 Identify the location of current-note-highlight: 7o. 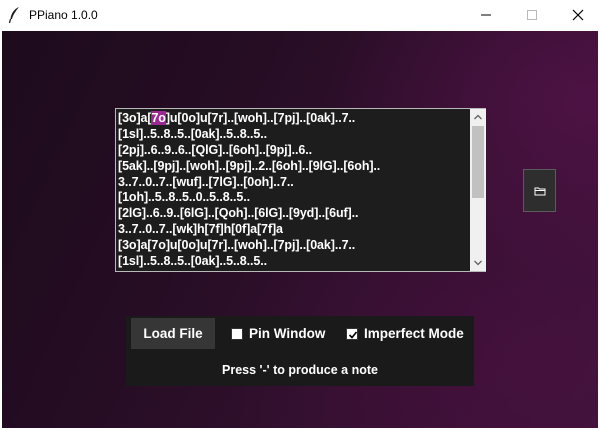
(158, 118).